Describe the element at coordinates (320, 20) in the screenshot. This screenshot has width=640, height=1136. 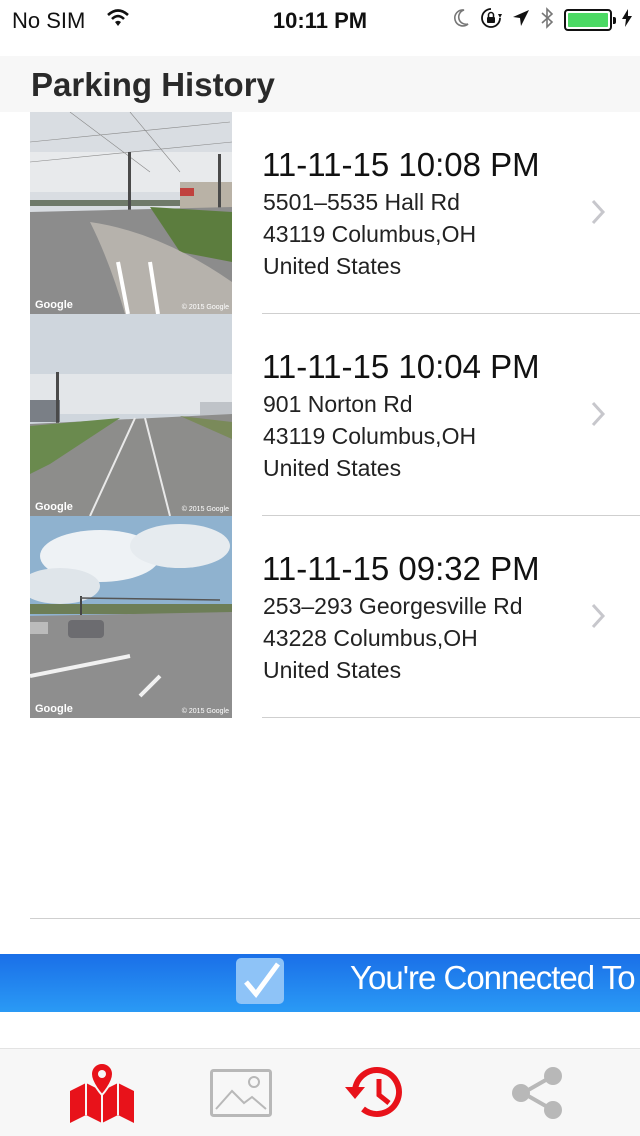
I see `status-bar: No SIM 10:11 PM` at that location.